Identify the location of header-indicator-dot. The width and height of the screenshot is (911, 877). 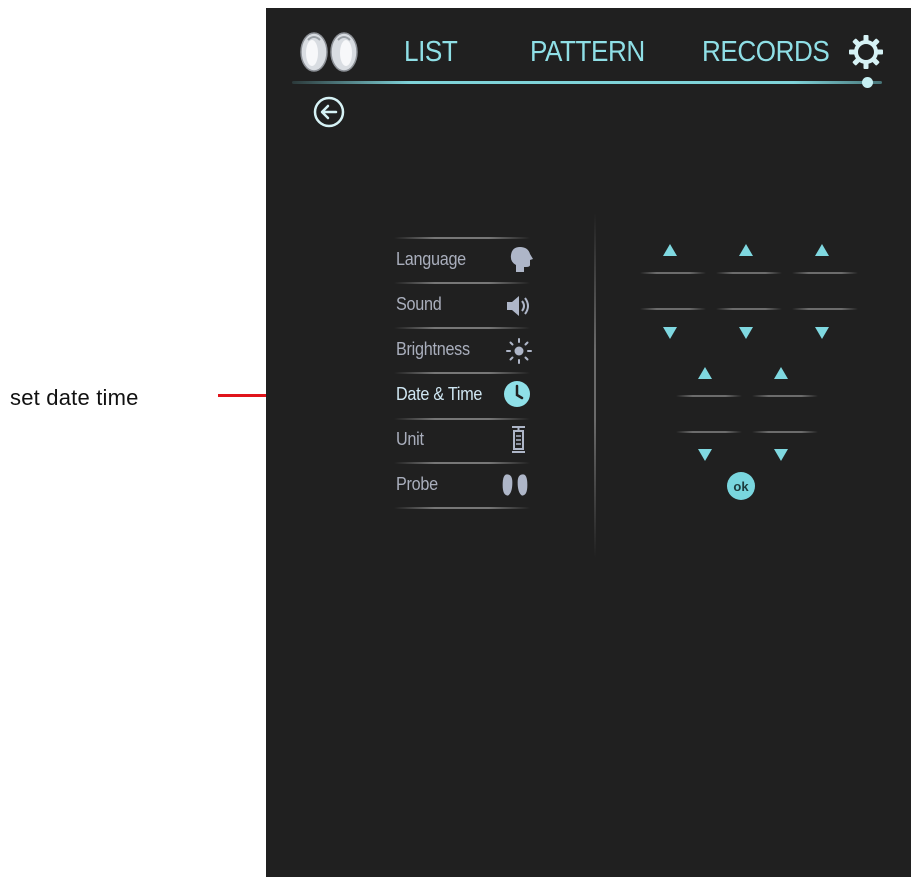
(867, 82).